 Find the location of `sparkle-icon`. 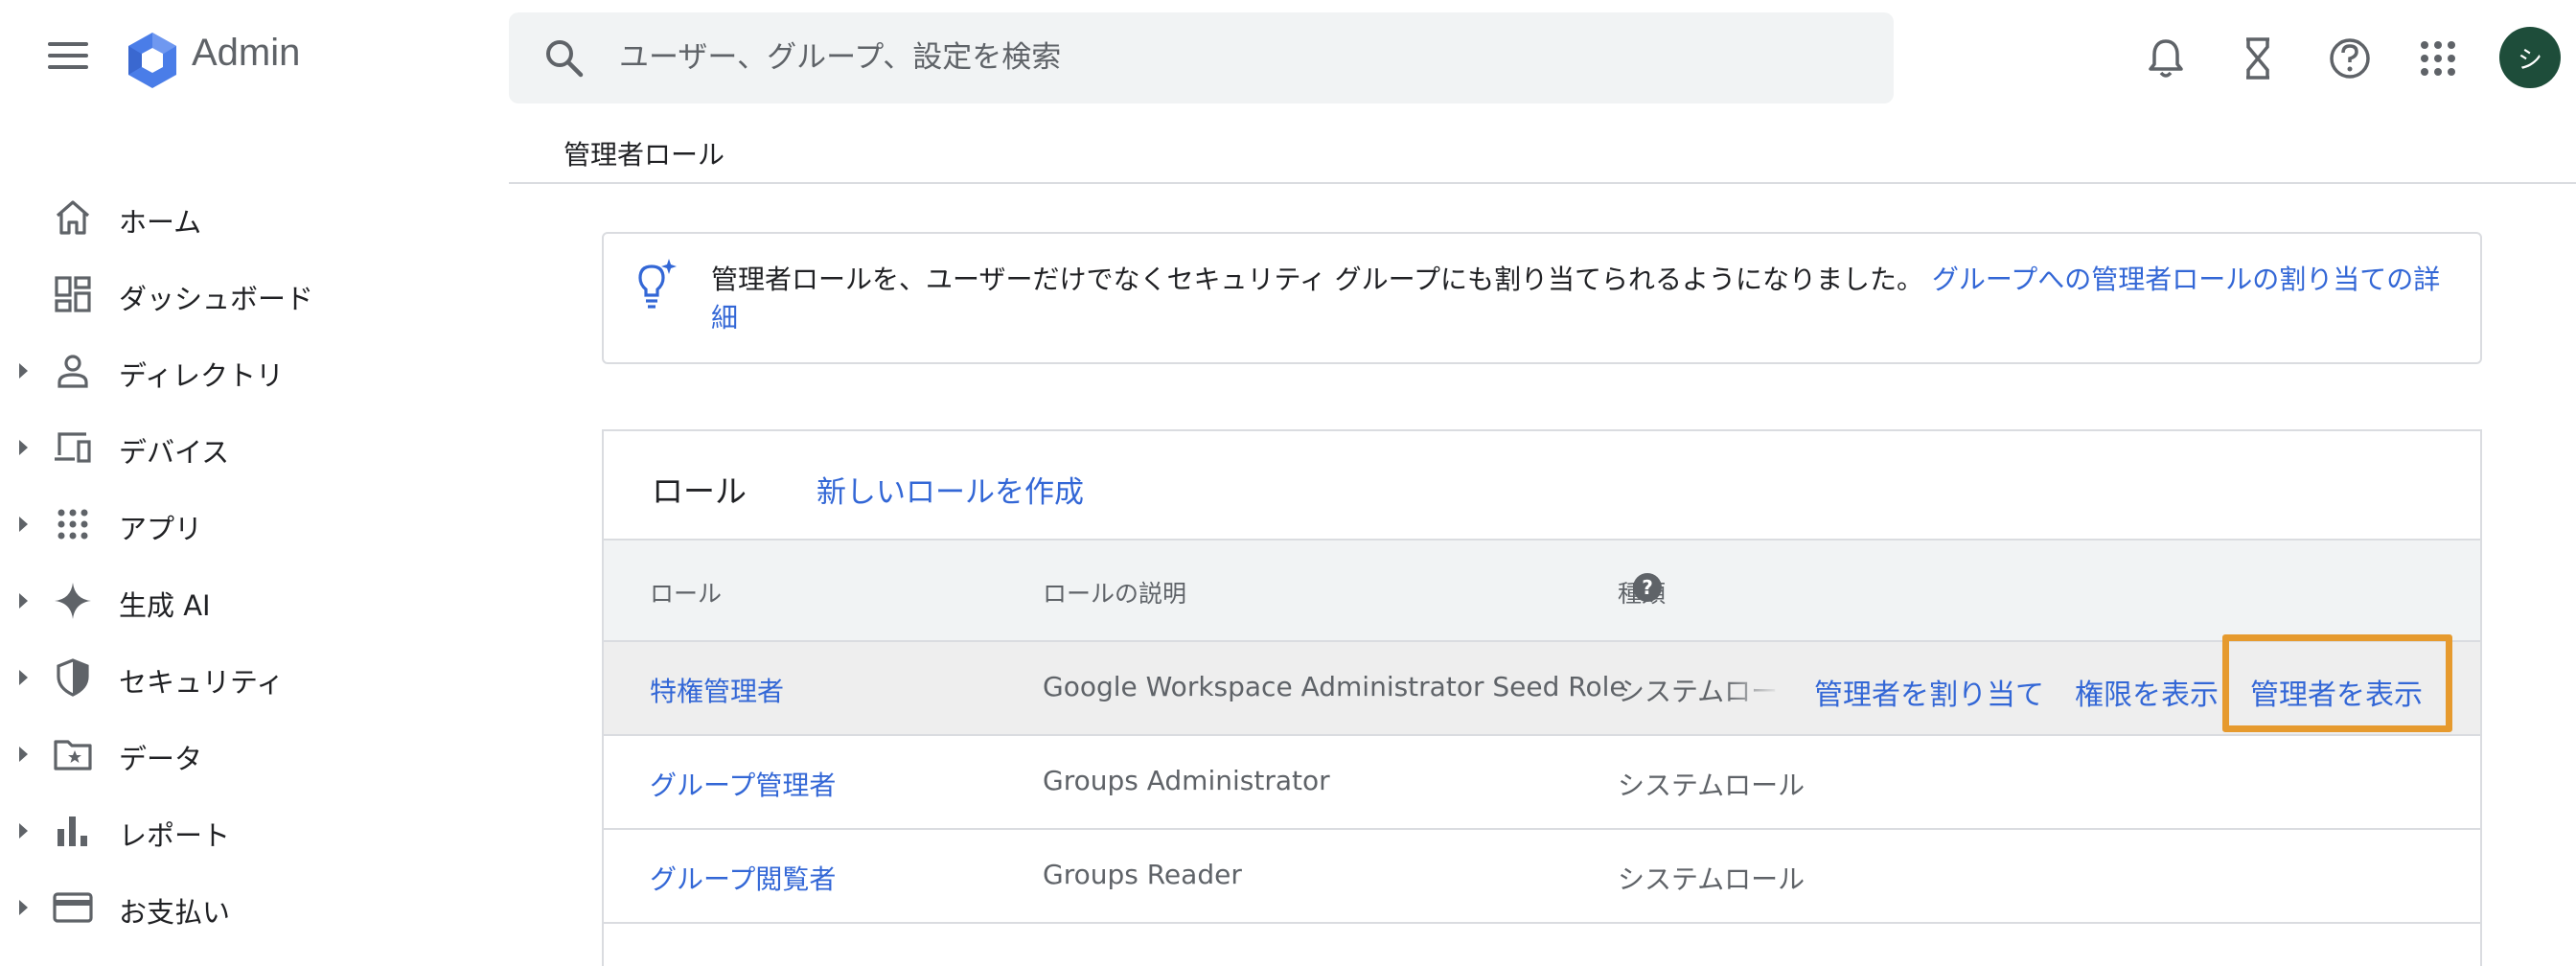

sparkle-icon is located at coordinates (73, 601).